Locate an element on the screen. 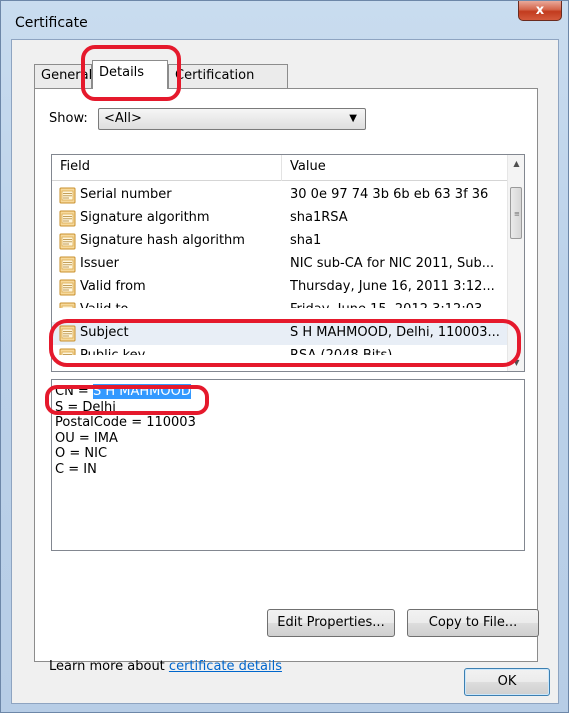  field-name: Signature algorithm is located at coordinates (145, 217).